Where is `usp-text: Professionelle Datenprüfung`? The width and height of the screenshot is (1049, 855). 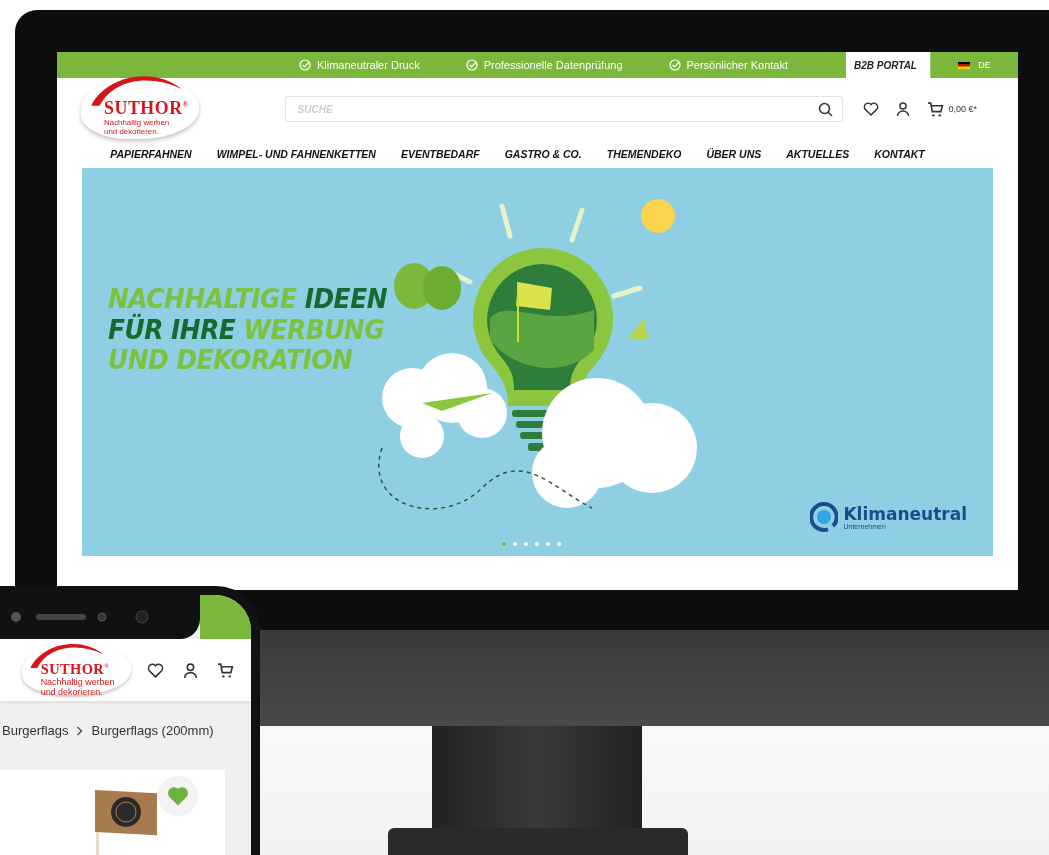
usp-text: Professionelle Datenprüfung is located at coordinates (553, 65).